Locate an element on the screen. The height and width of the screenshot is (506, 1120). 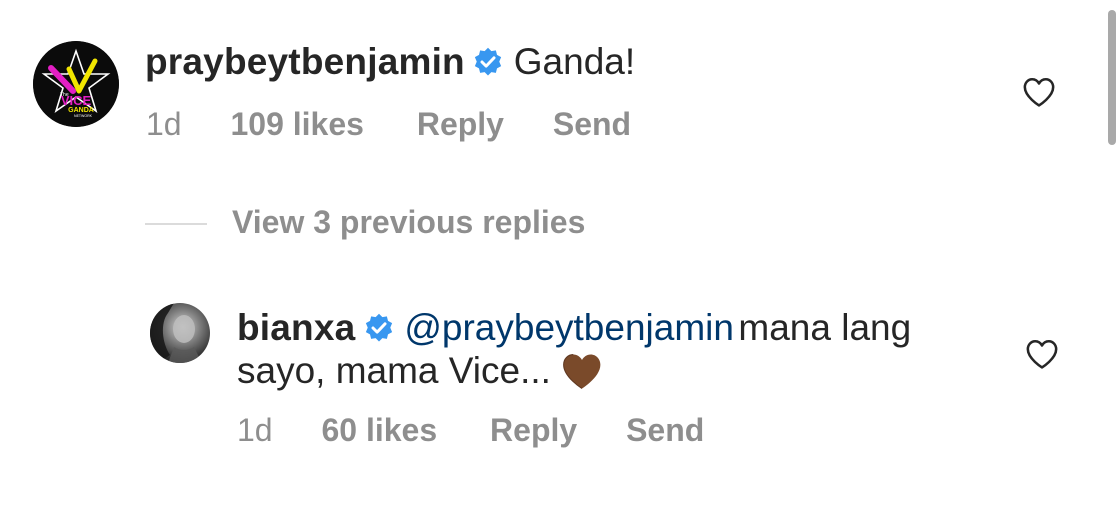
avatar-text-sub: GANDA is located at coordinates (81, 110).